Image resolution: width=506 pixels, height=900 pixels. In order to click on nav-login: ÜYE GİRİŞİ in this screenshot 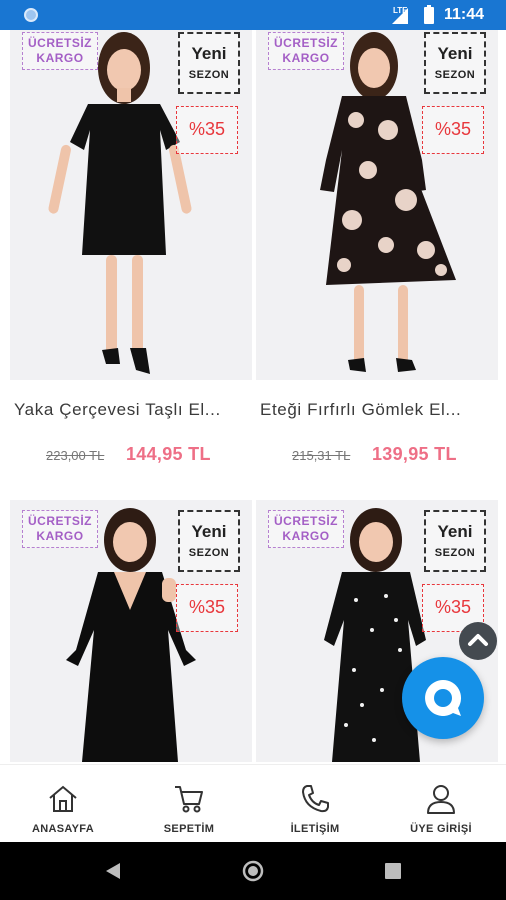, I will do `click(441, 804)`.